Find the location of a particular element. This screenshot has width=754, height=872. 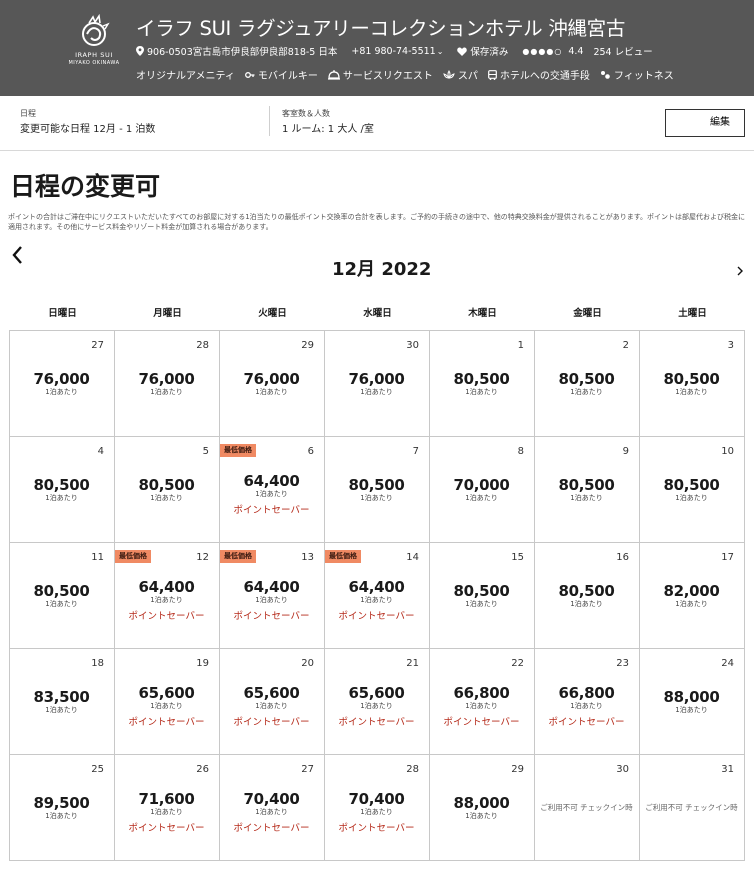

amenity-original: オリジナルアメニティ is located at coordinates (185, 74).